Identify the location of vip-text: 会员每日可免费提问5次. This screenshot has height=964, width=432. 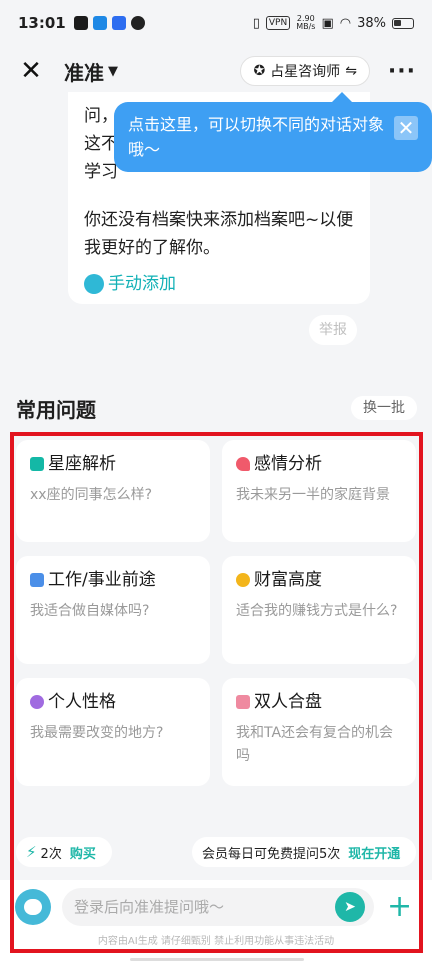
(271, 854).